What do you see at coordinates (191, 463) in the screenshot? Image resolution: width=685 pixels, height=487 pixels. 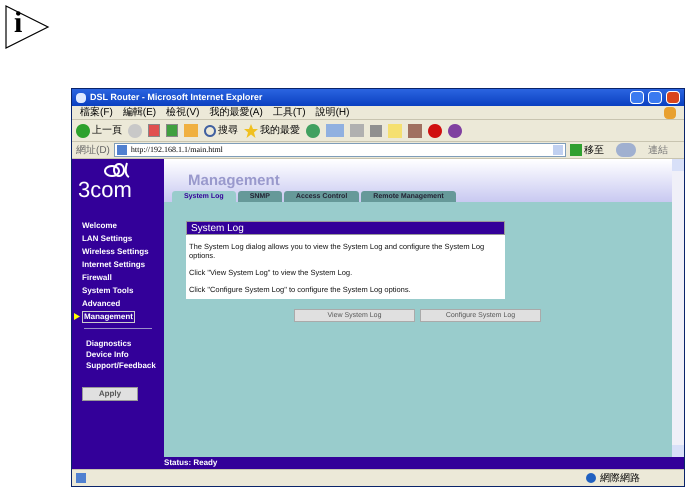 I see `page-status: Status: Ready` at bounding box center [191, 463].